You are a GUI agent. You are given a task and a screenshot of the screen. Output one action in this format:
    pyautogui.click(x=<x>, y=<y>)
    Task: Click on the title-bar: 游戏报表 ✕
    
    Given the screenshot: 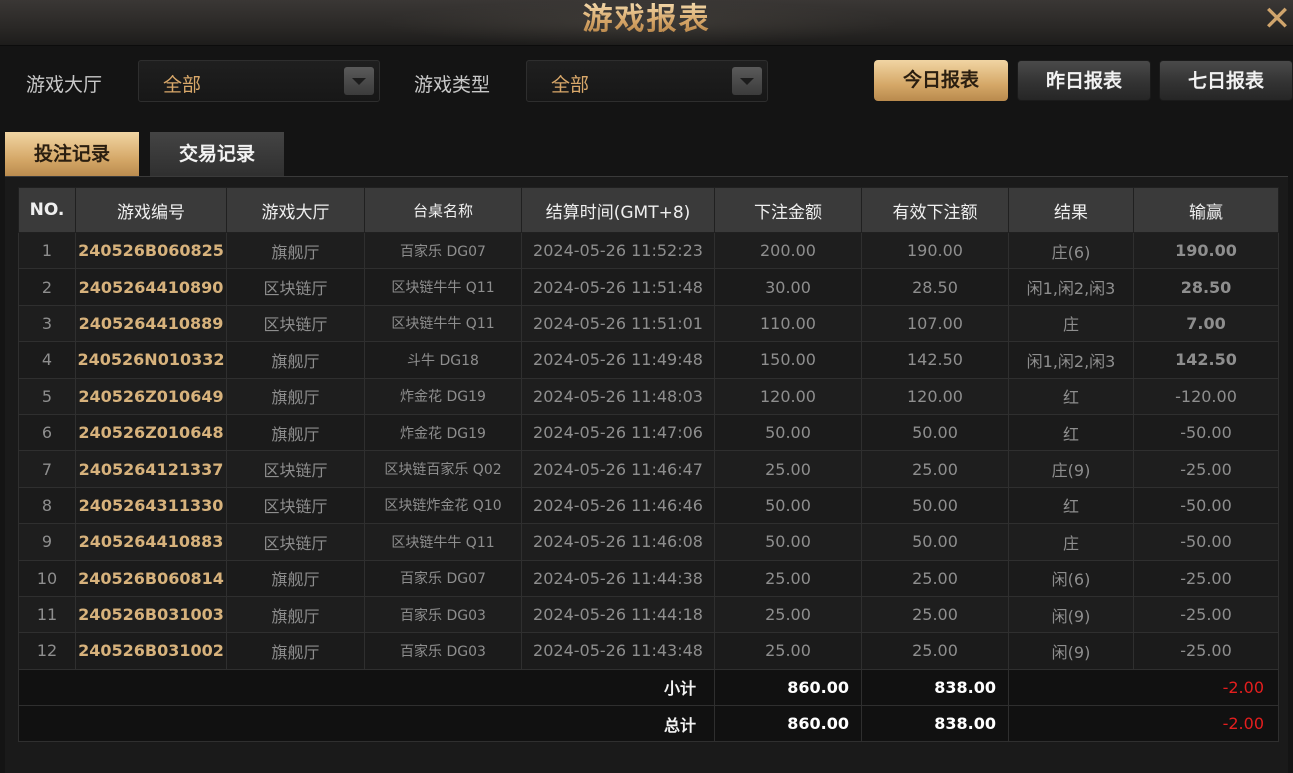 What is the action you would take?
    pyautogui.click(x=646, y=23)
    